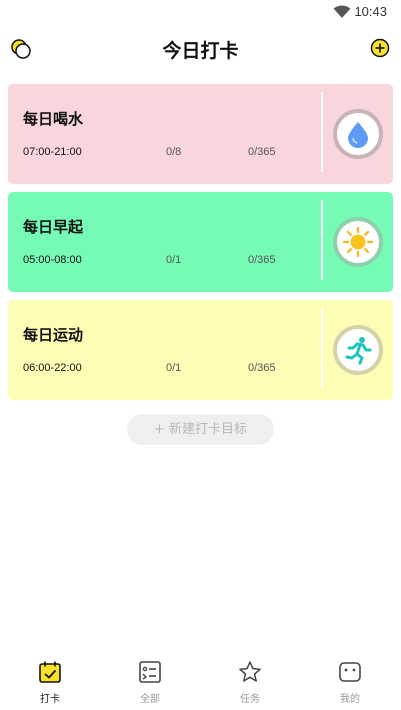 This screenshot has width=401, height=710. I want to click on star-icon, so click(250, 671).